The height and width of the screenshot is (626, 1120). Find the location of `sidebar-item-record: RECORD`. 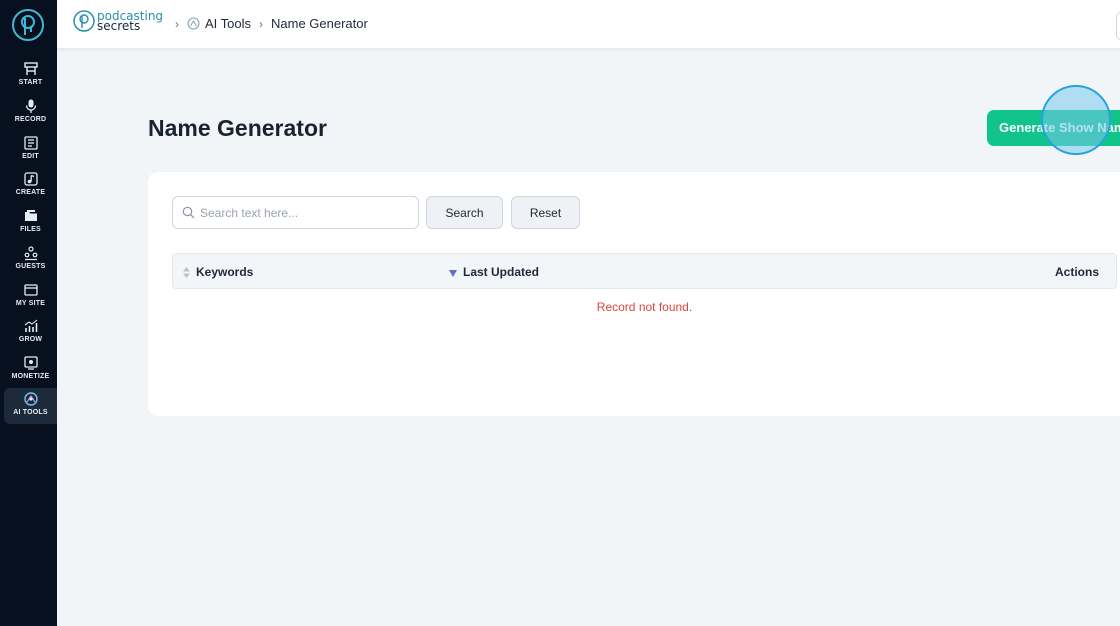

sidebar-item-record: RECORD is located at coordinates (30, 113).